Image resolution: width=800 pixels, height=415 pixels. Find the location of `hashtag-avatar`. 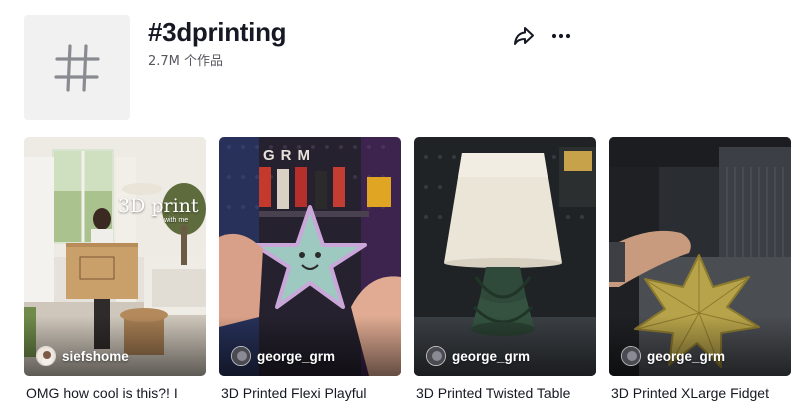

hashtag-avatar is located at coordinates (77, 67).